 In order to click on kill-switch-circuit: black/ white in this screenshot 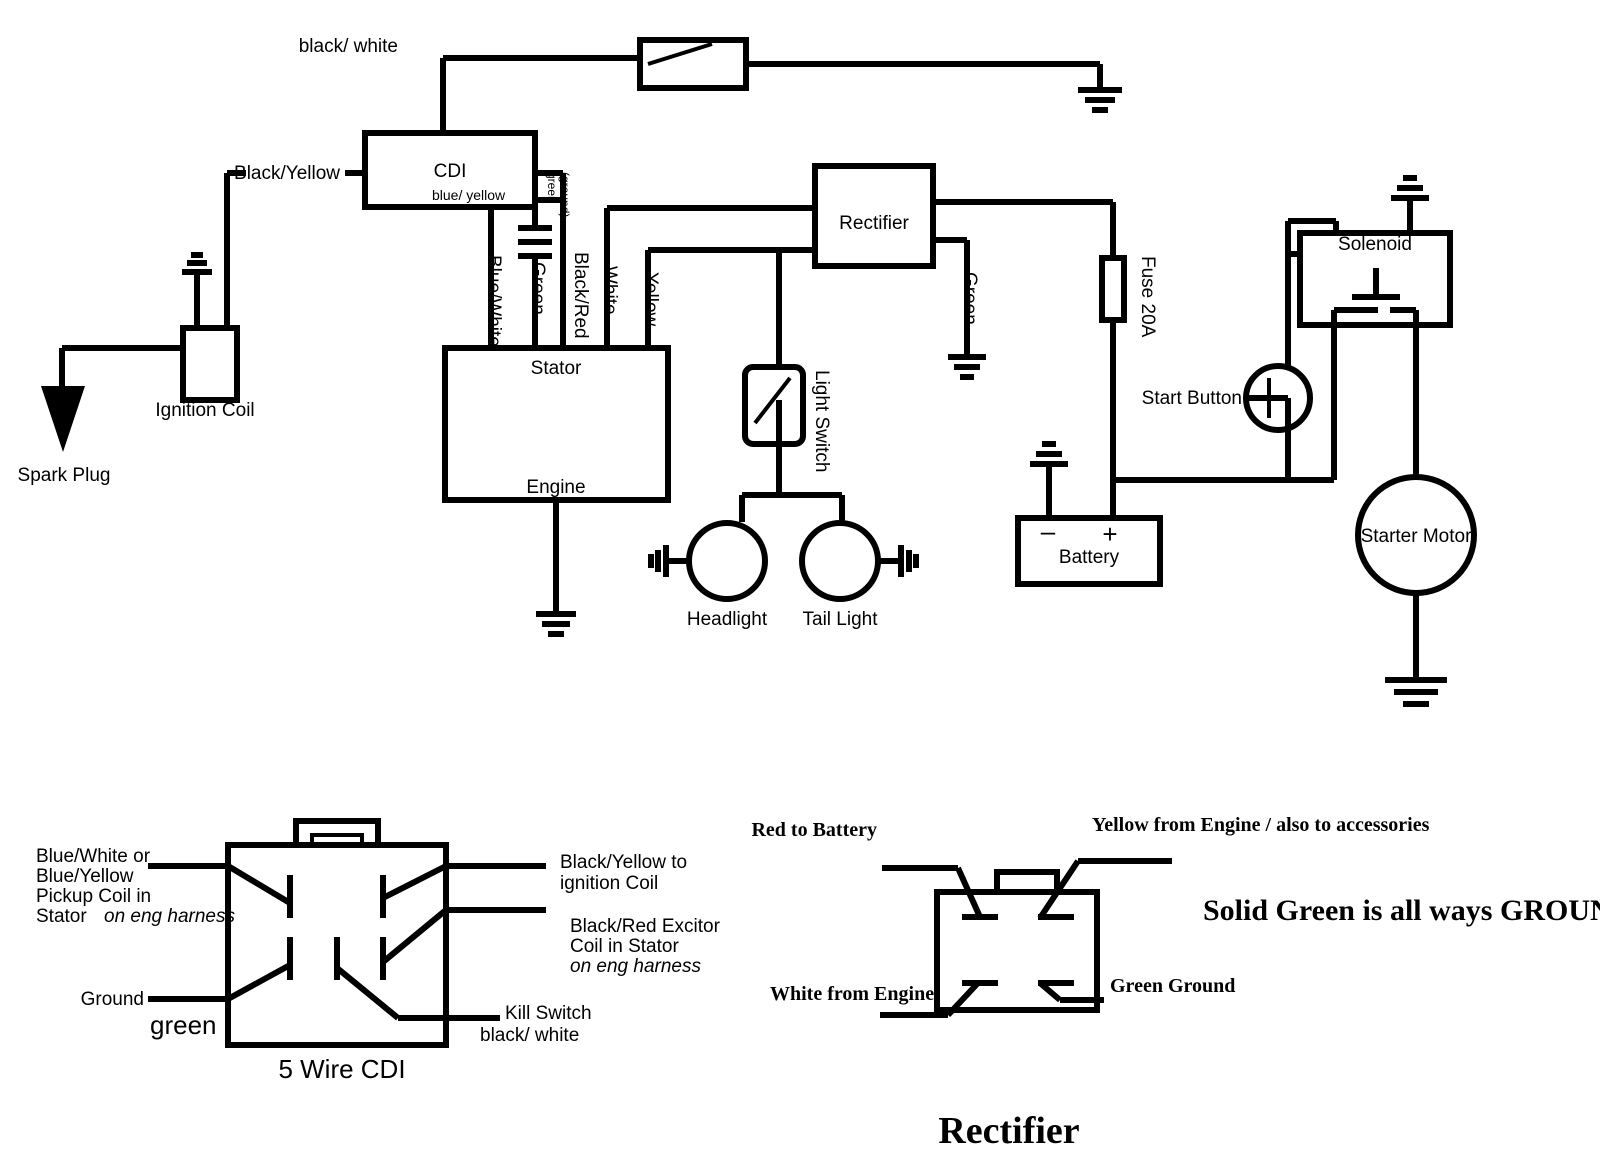, I will do `click(710, 84)`.